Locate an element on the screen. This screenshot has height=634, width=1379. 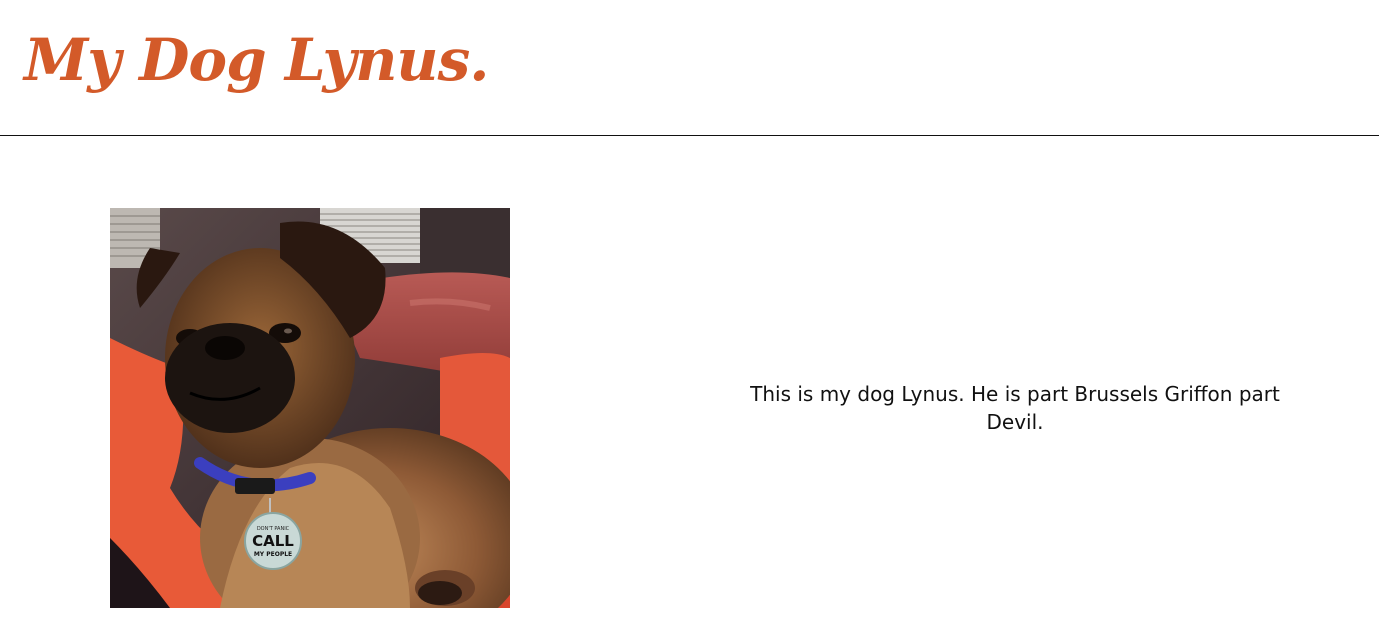
tag-text-main: CALL is located at coordinates (273, 541).